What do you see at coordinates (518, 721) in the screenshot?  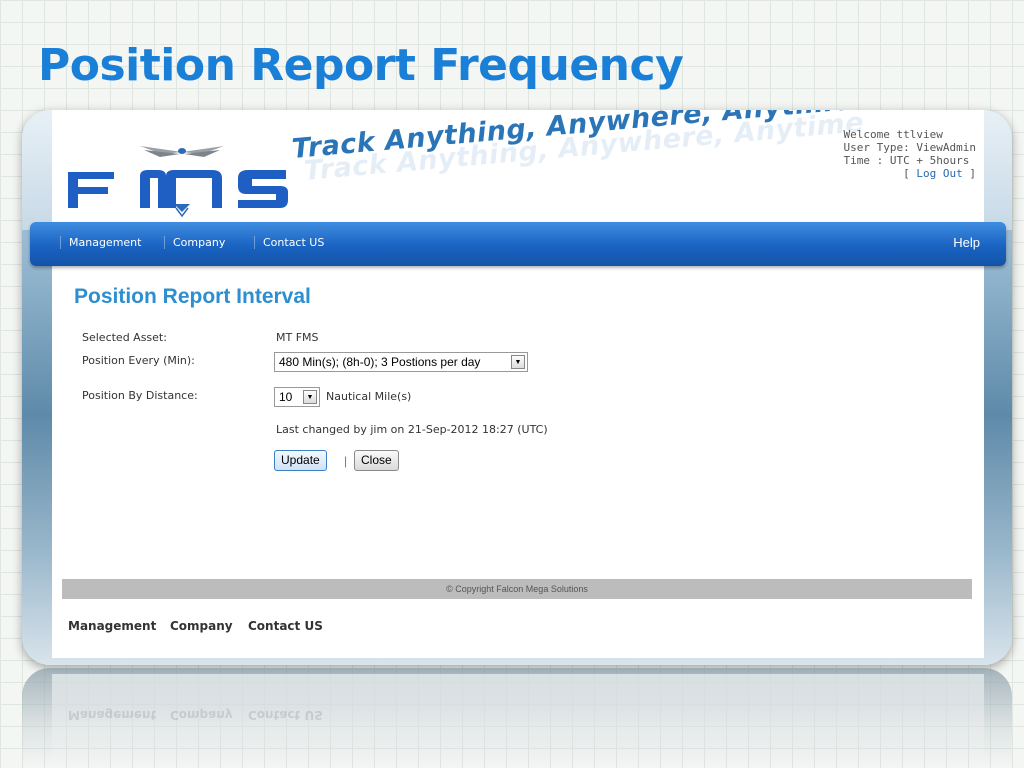 I see `reflection-inner: Management Company Contact US` at bounding box center [518, 721].